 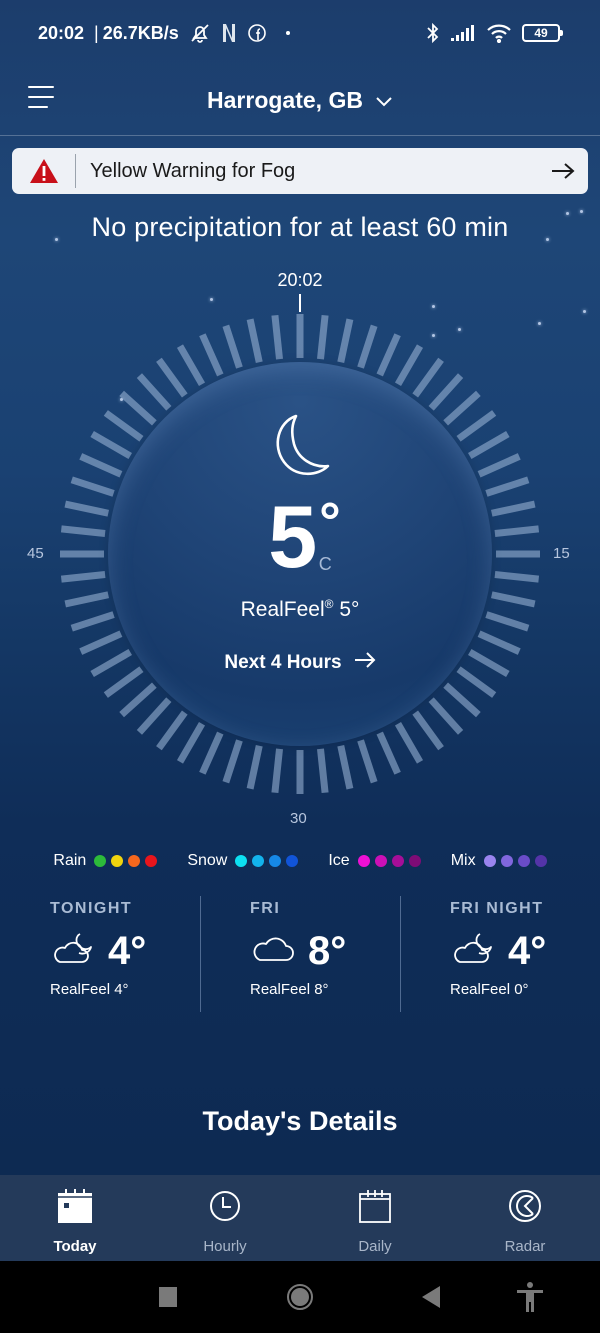 I want to click on nav-tab-today: Today, so click(x=75, y=1218).